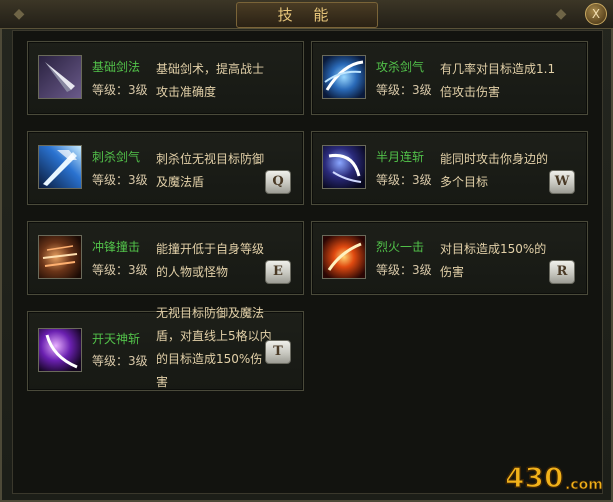 The height and width of the screenshot is (502, 613). What do you see at coordinates (400, 67) in the screenshot?
I see `skill-name: 攻杀剑气` at bounding box center [400, 67].